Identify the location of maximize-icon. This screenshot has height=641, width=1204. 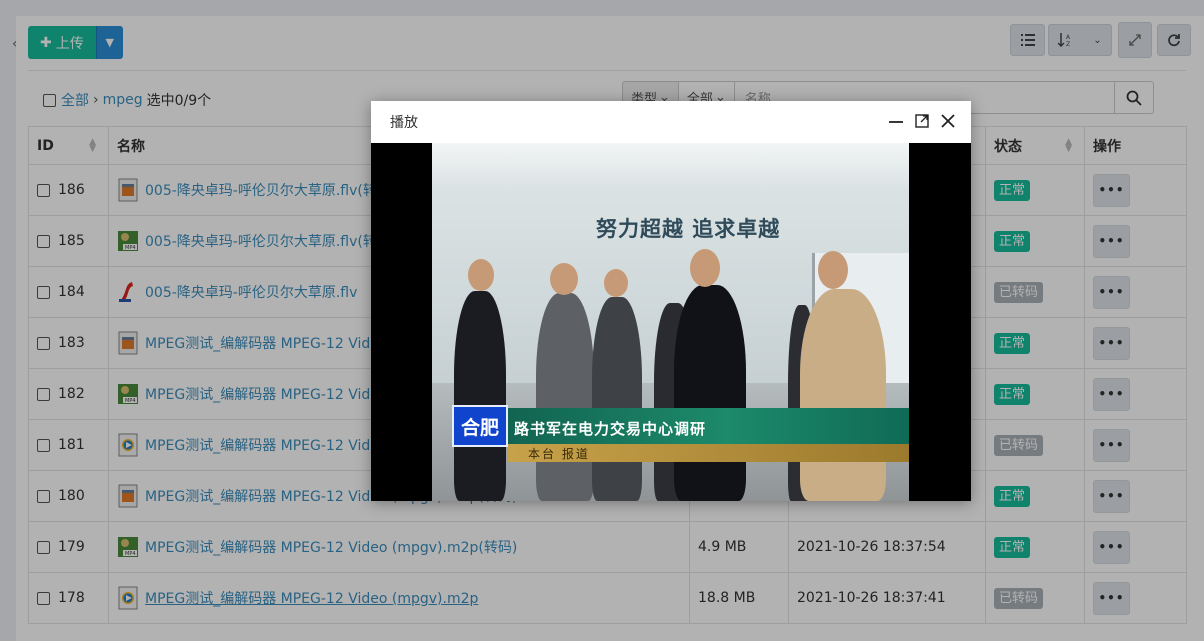
(922, 121).